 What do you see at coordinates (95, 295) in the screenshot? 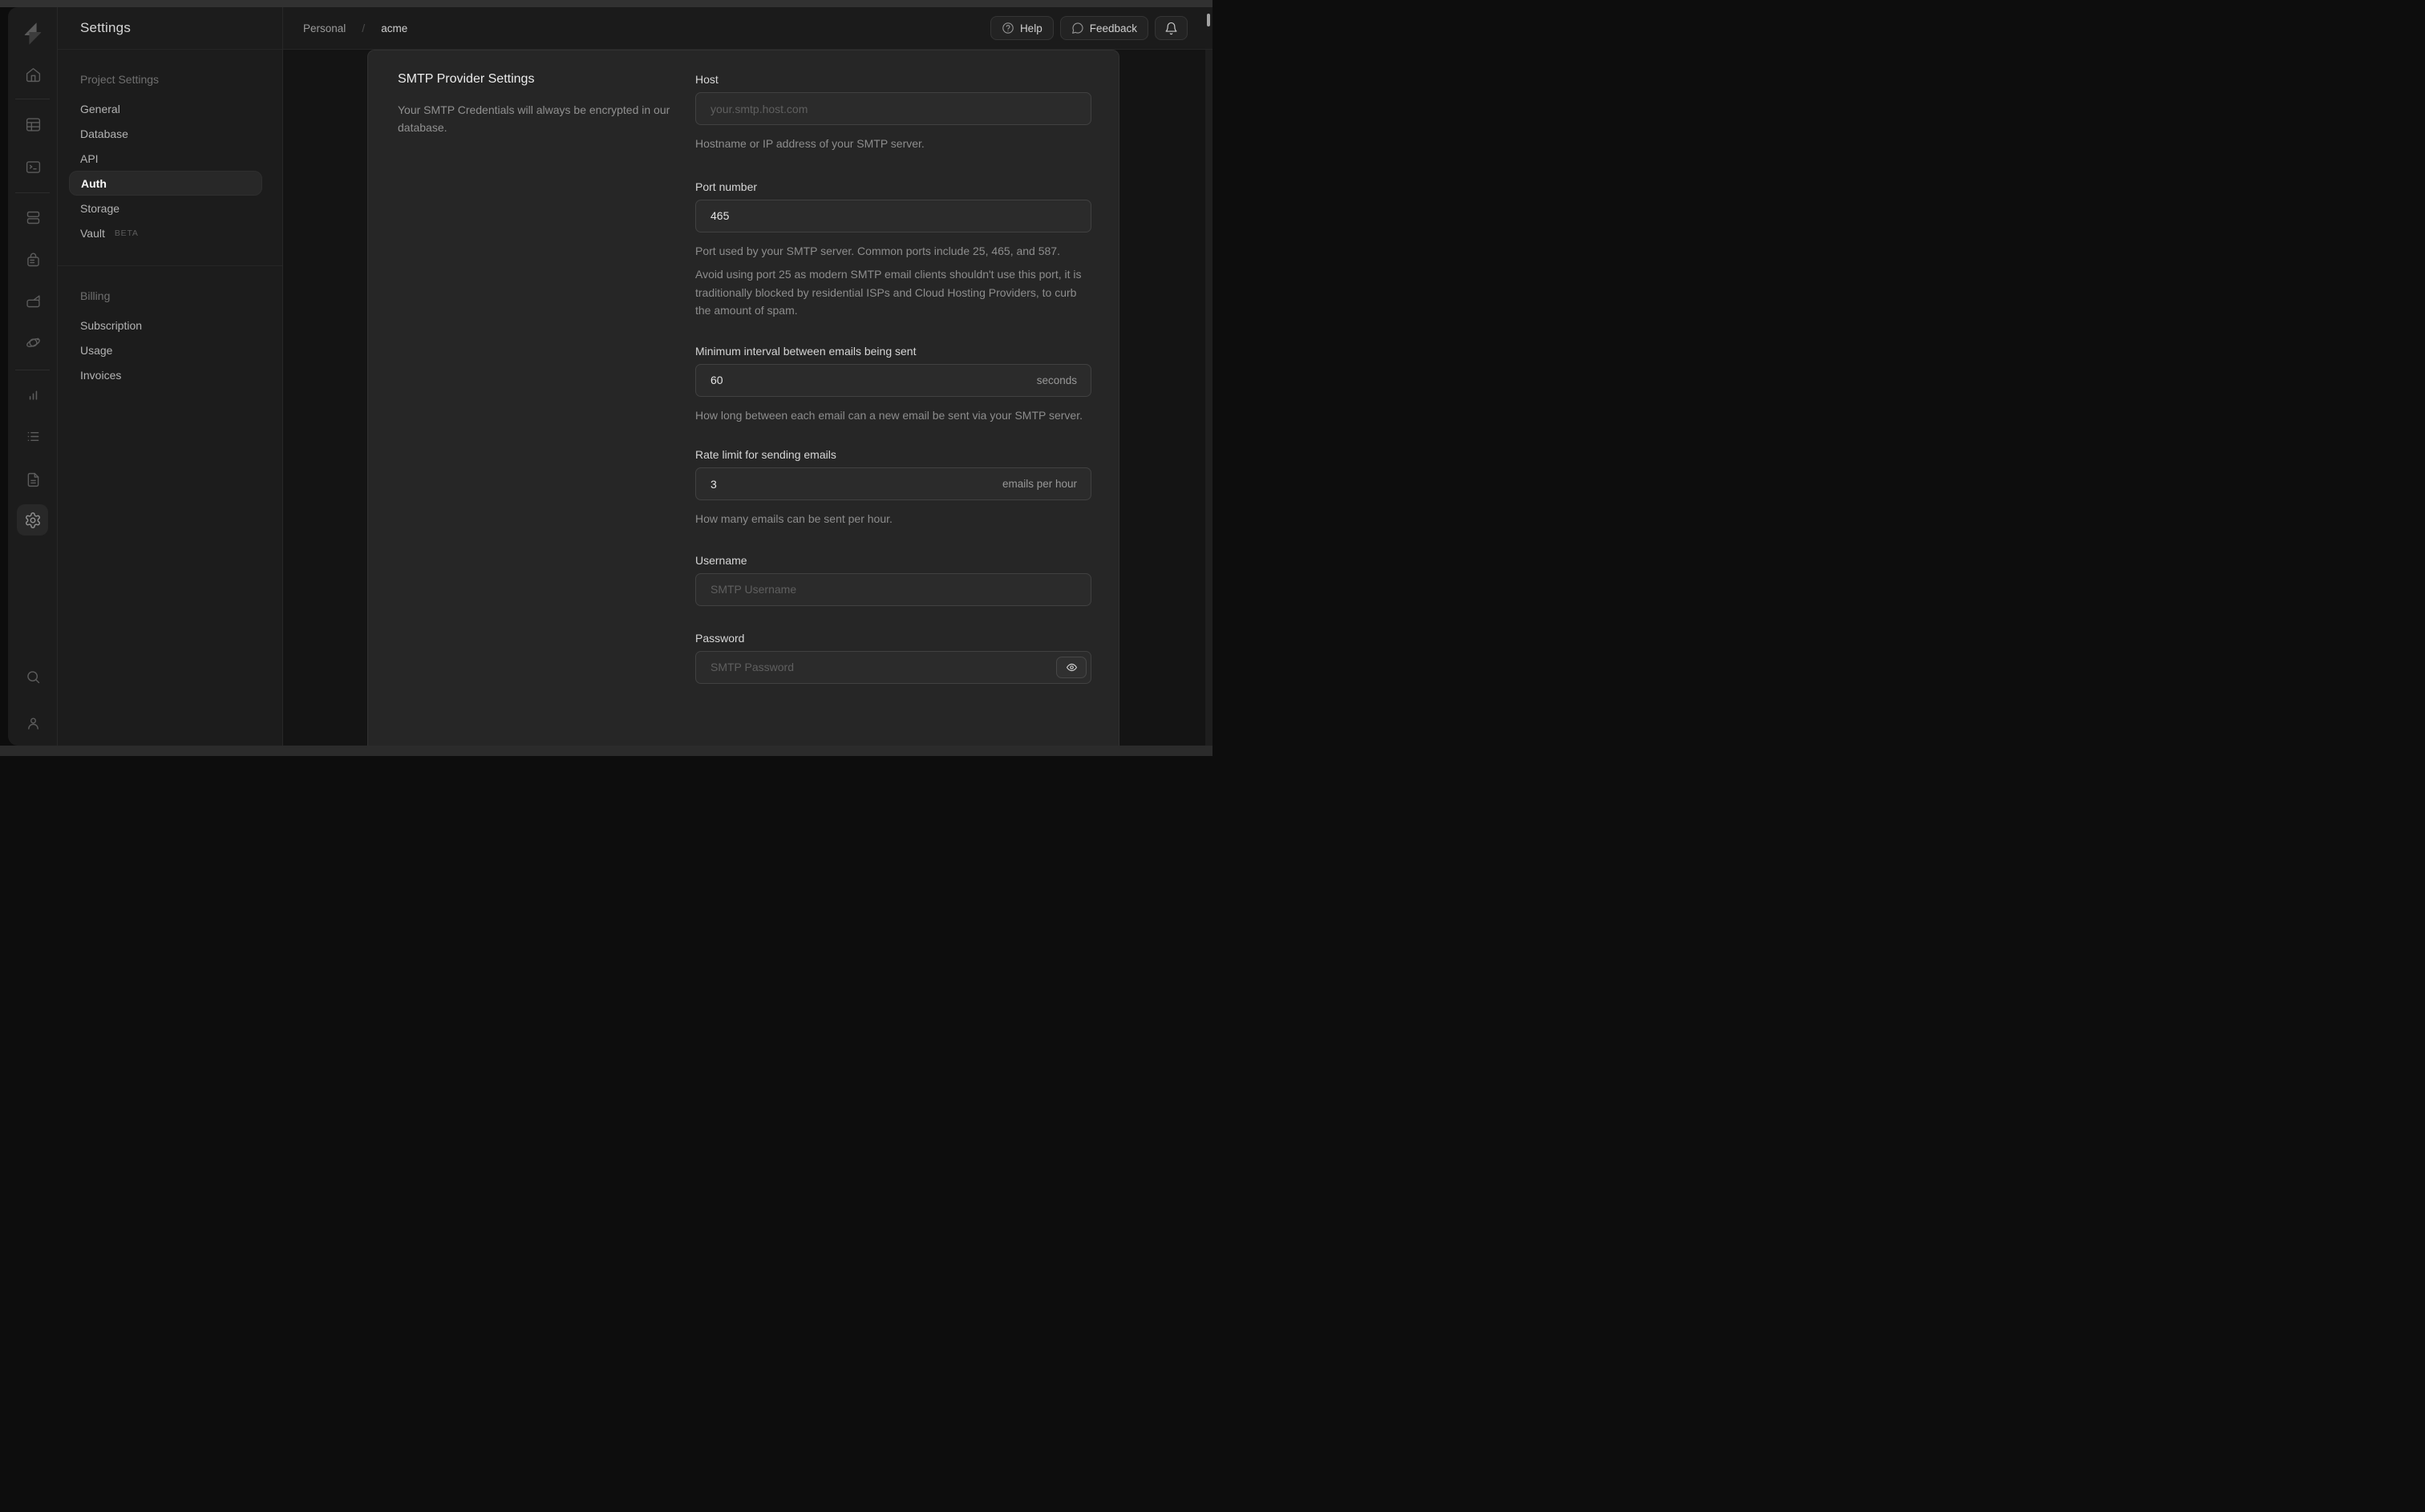
I see `nav-section-heading: Billing` at bounding box center [95, 295].